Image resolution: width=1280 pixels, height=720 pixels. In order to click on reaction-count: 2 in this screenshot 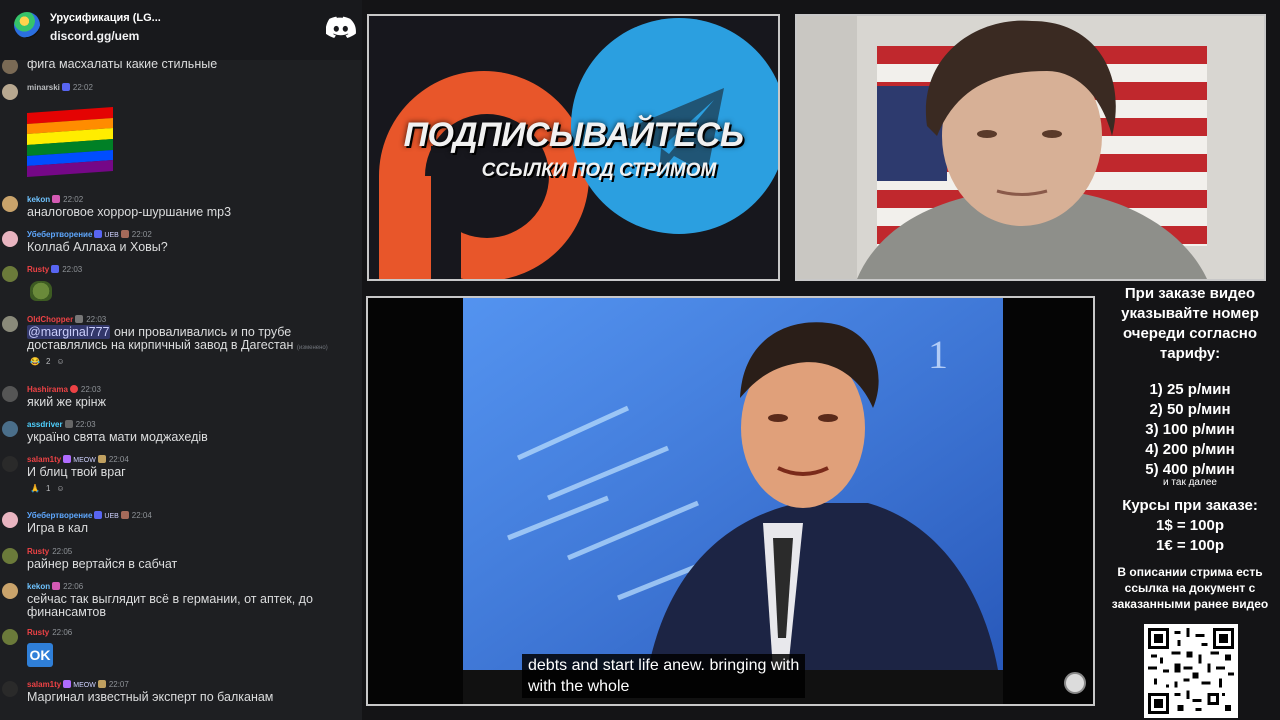, I will do `click(48, 361)`.